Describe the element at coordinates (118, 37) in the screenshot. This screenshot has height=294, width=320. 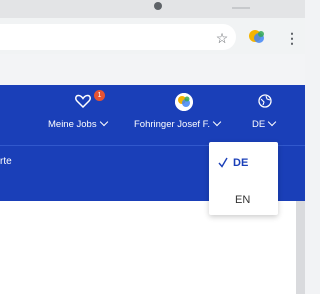
I see `address-bar` at that location.